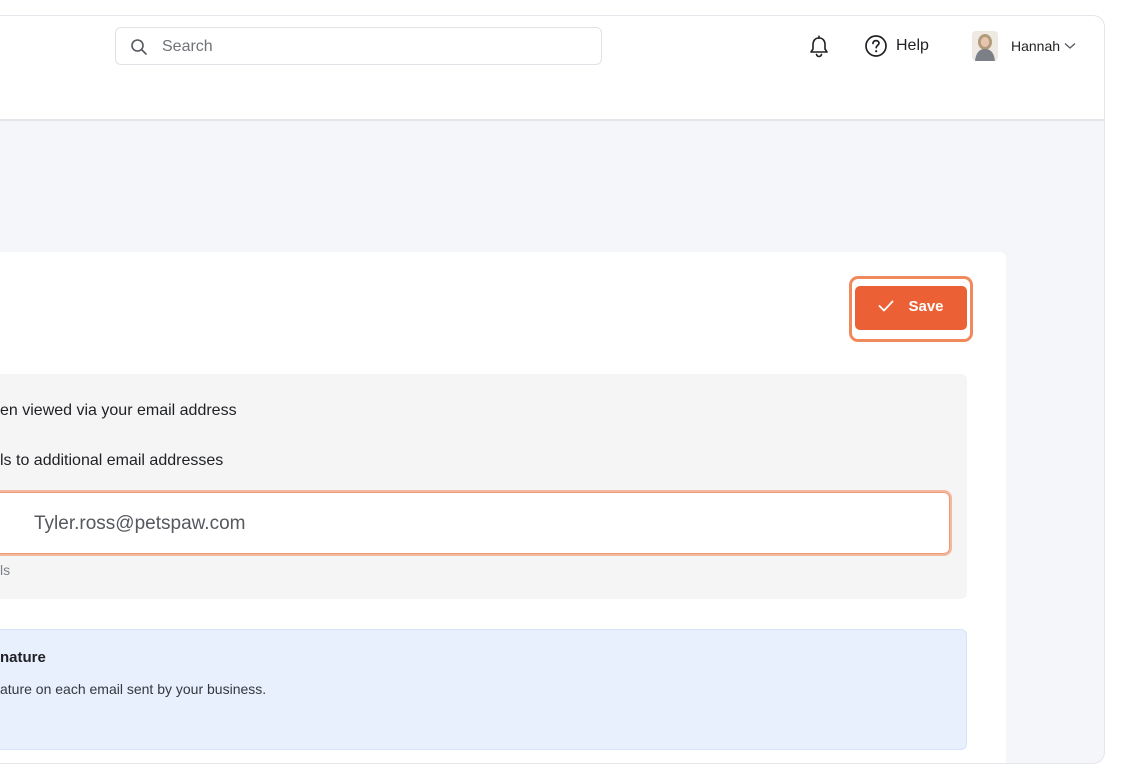  What do you see at coordinates (985, 46) in the screenshot?
I see `avatar` at bounding box center [985, 46].